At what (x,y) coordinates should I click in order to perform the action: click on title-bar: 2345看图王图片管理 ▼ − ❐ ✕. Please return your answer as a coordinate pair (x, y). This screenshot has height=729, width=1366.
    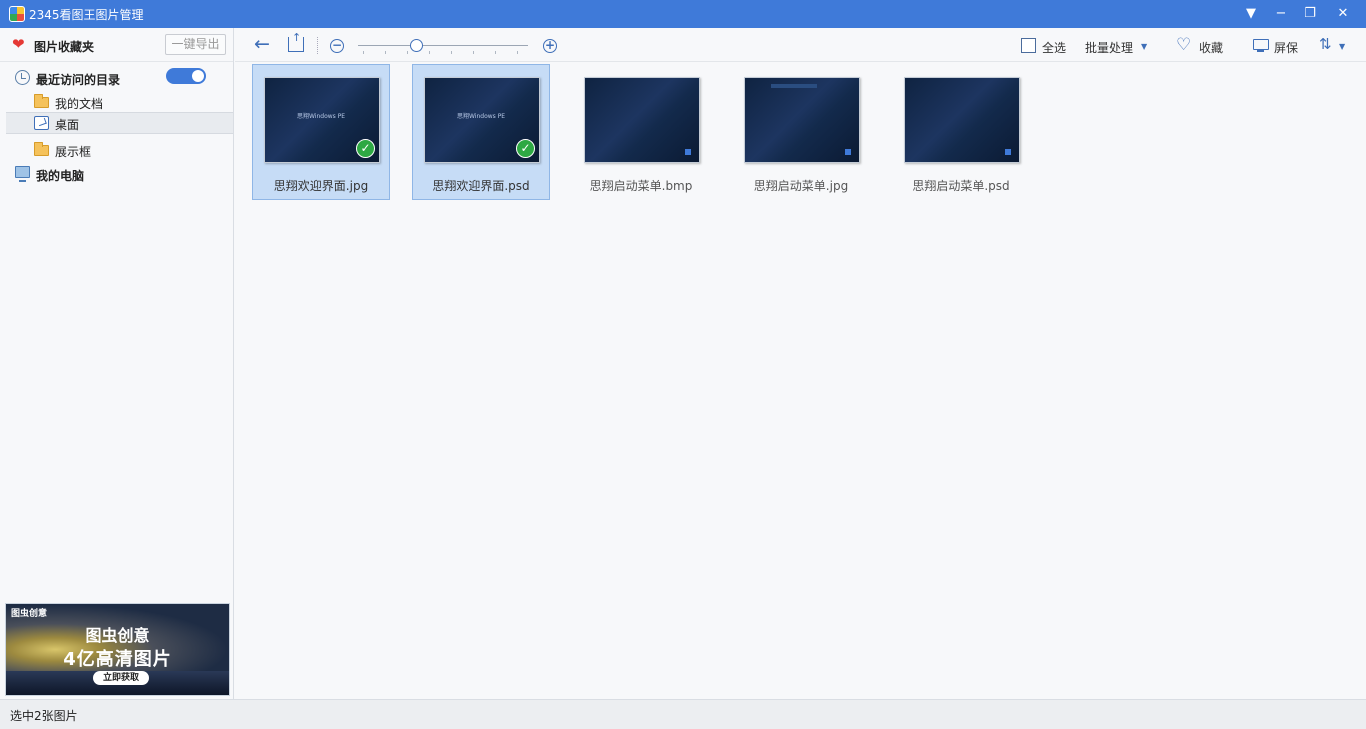
    Looking at the image, I should click on (683, 14).